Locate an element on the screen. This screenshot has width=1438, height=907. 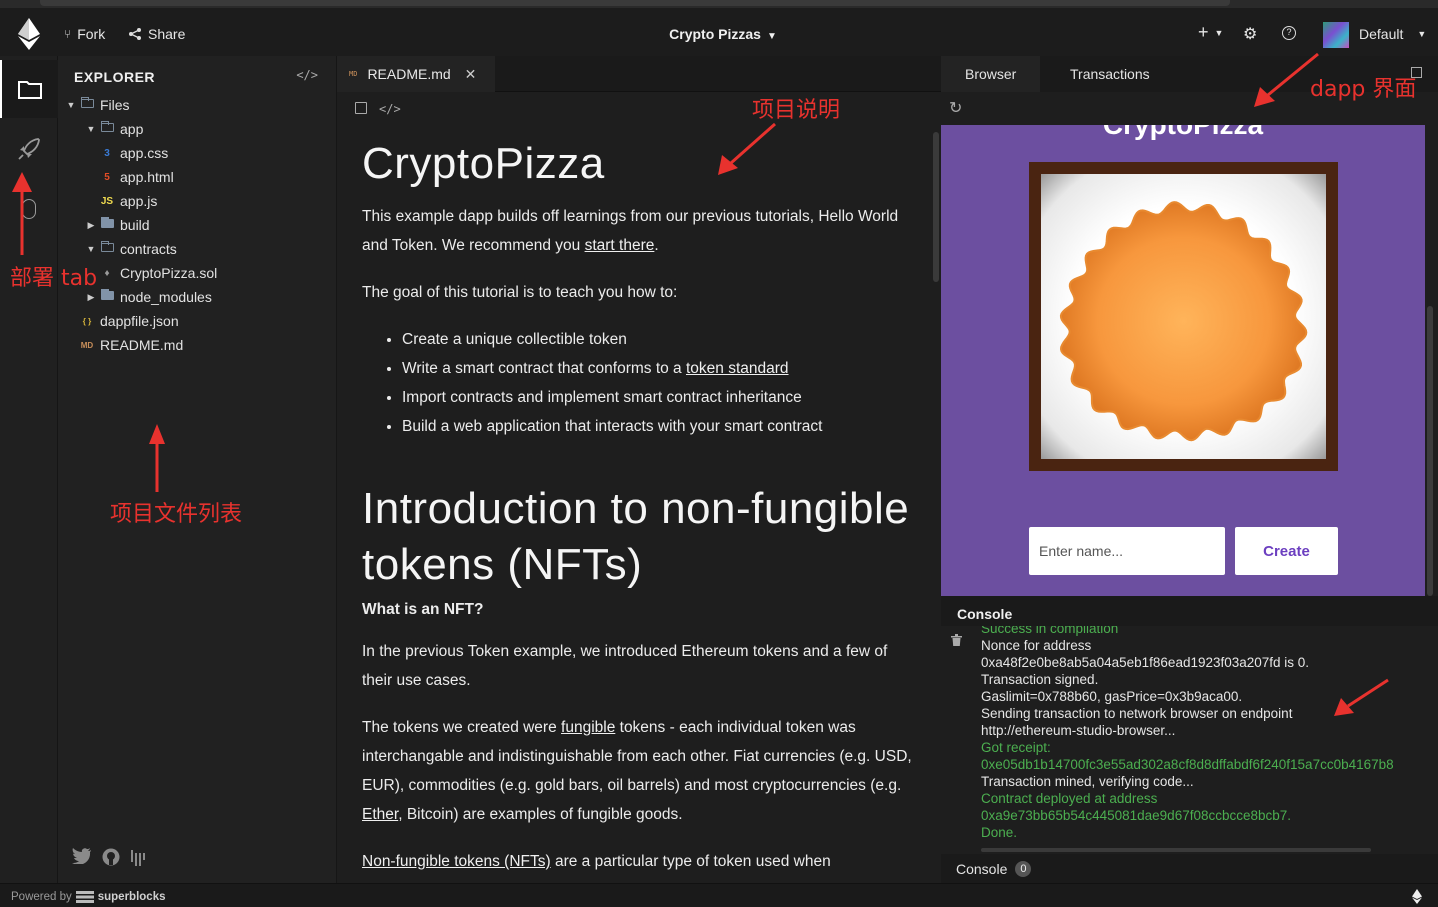
console-line: Done. is located at coordinates (999, 832).